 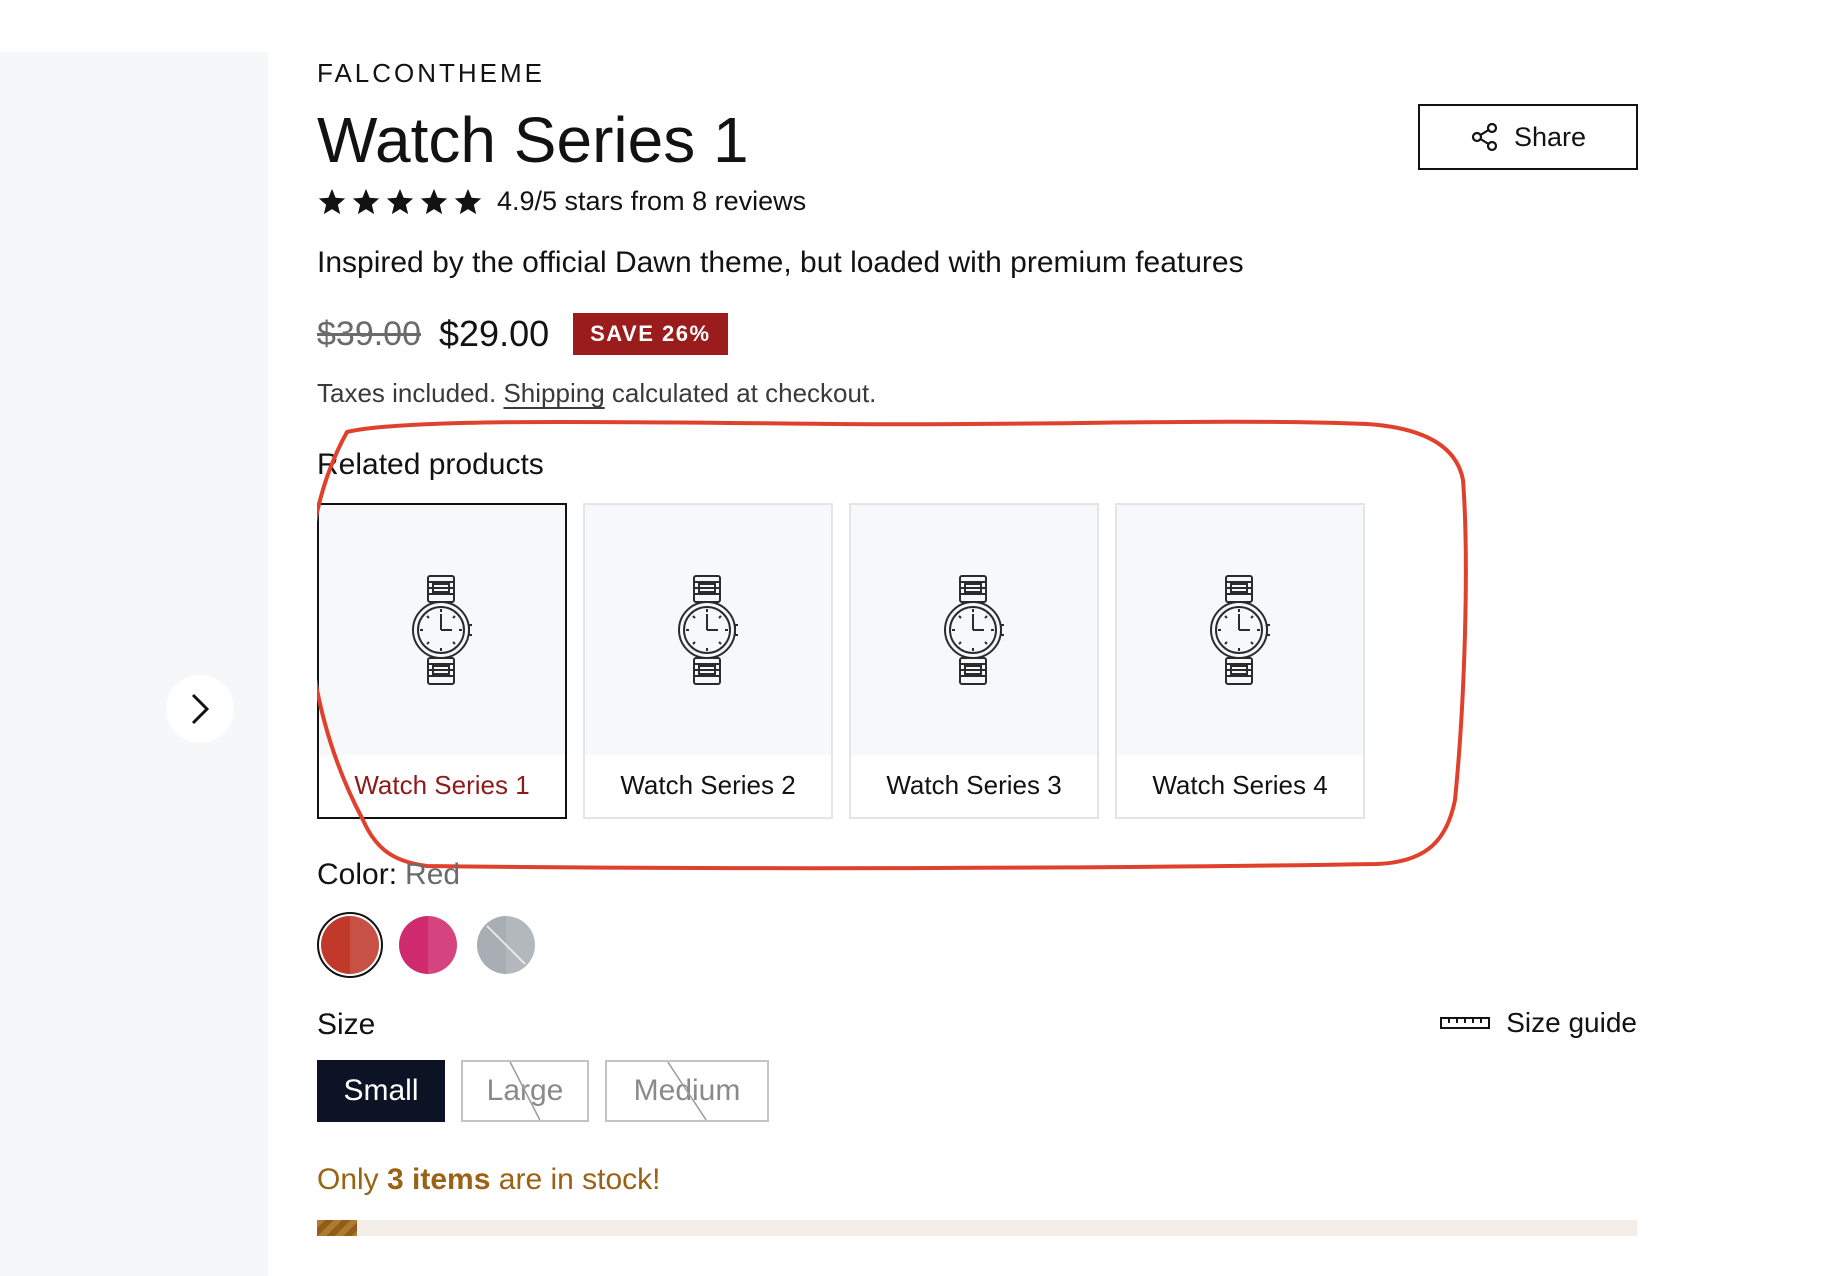 I want to click on gallery-next-button, so click(x=200, y=709).